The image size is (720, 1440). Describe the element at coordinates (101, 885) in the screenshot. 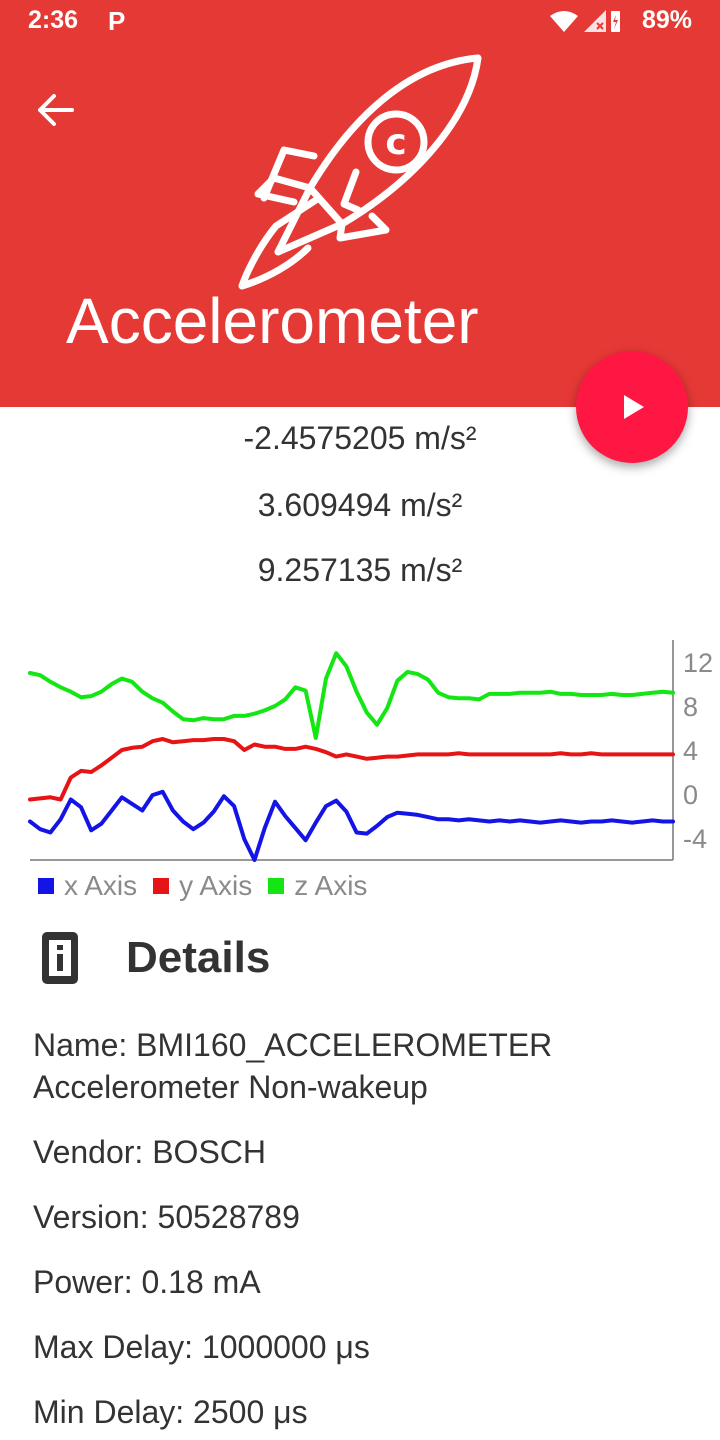

I see `legend-label-x: x Axis` at that location.